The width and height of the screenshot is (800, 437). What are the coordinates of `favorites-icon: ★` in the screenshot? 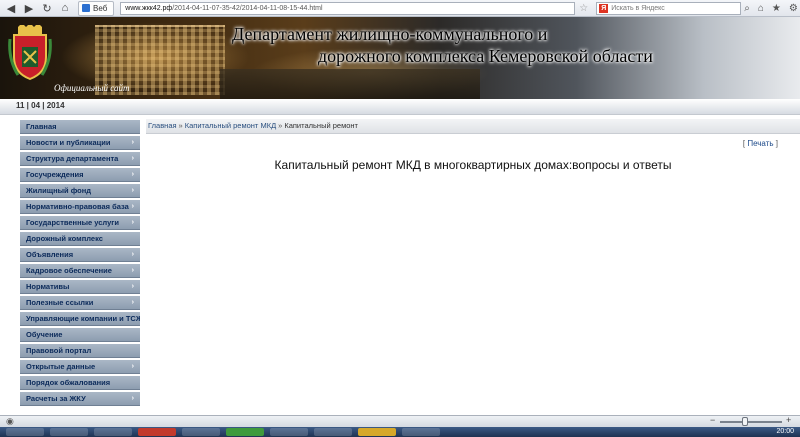 It's located at (776, 8).